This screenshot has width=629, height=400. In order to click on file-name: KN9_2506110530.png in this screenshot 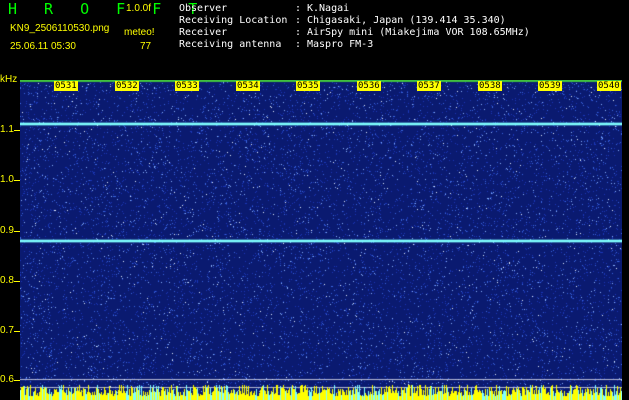, I will do `click(60, 28)`.